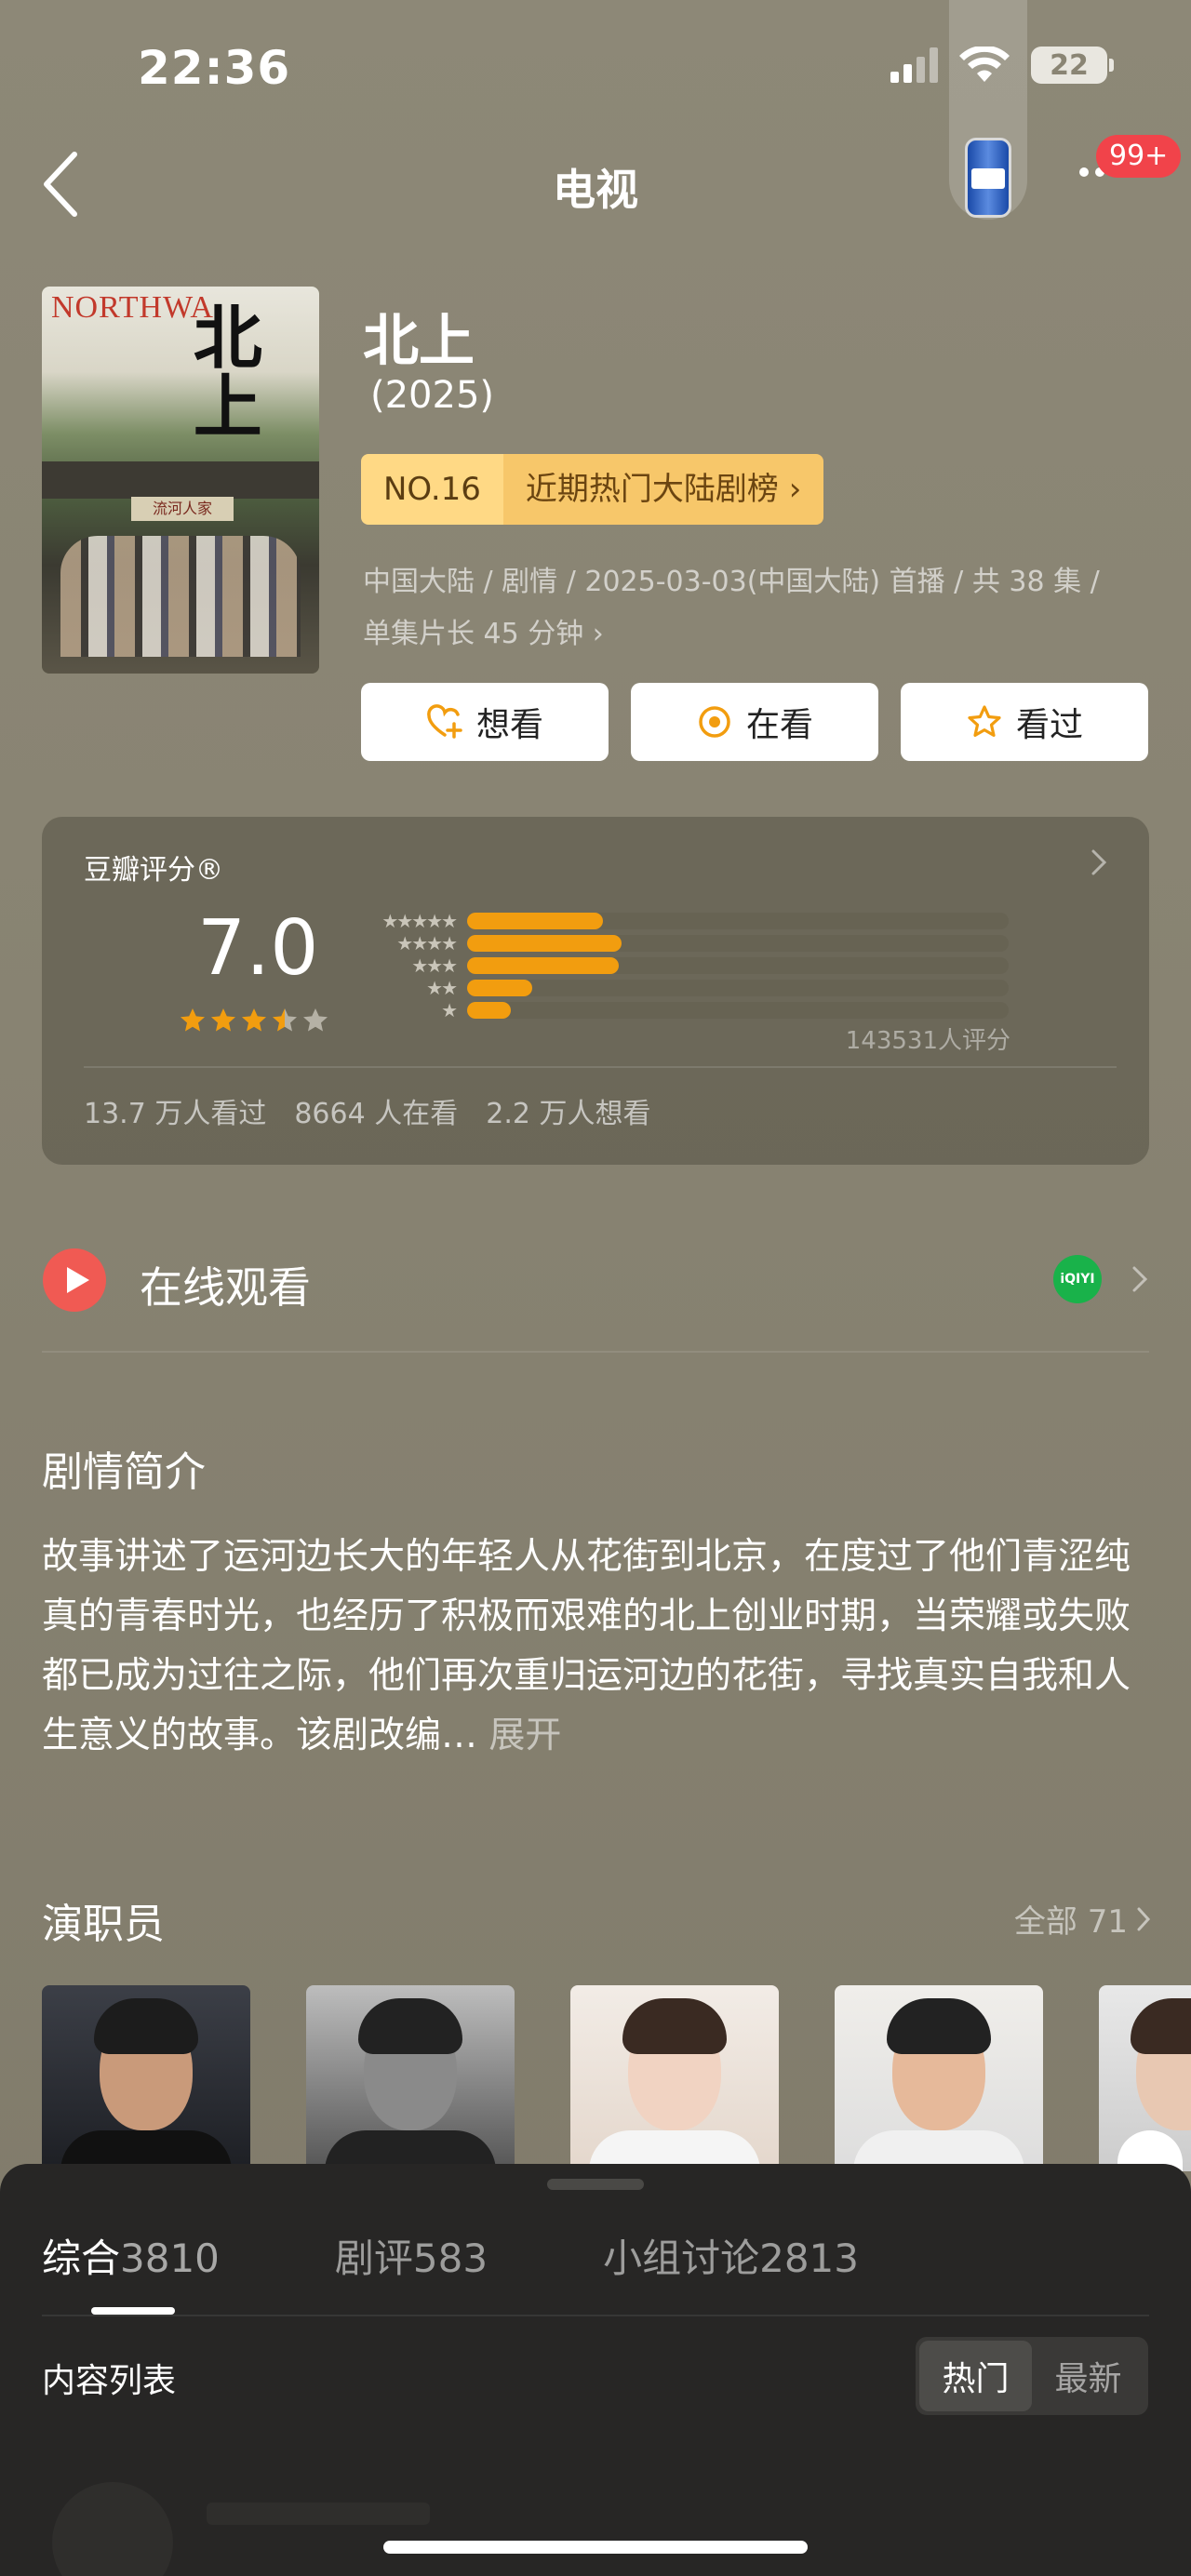 This screenshot has height=2576, width=1191. I want to click on rating-stars, so click(254, 1020).